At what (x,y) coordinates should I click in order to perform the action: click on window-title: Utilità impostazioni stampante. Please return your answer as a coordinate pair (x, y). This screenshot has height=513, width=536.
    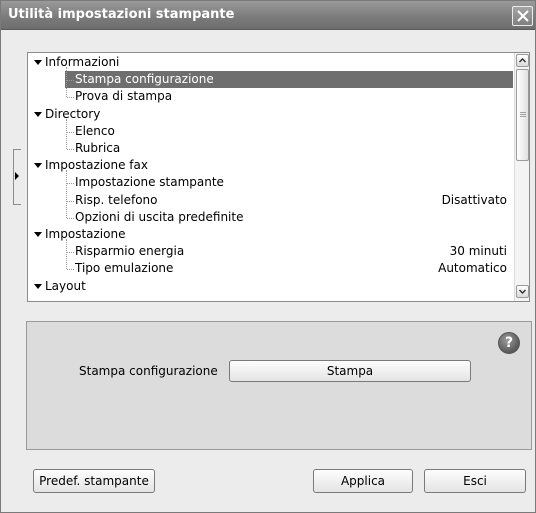
    Looking at the image, I should click on (121, 14).